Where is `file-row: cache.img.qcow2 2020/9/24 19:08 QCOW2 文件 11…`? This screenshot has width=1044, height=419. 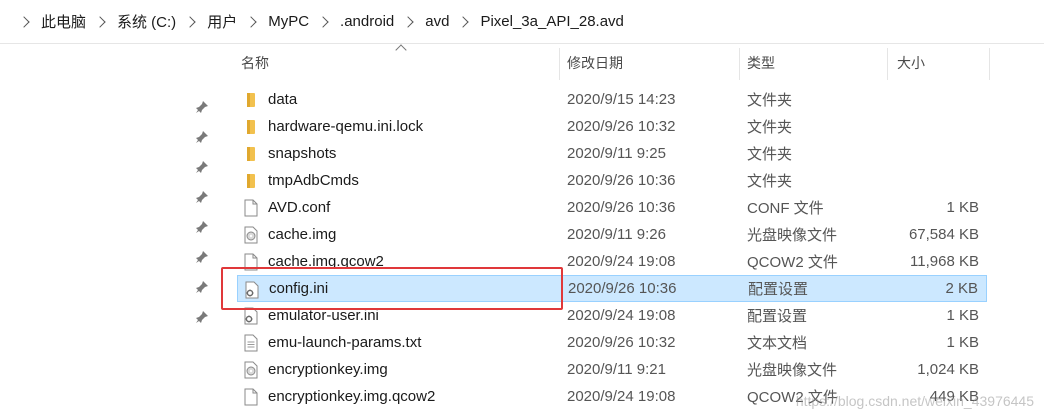
file-row: cache.img.qcow2 2020/9/24 19:08 QCOW2 文件 11… is located at coordinates (612, 261).